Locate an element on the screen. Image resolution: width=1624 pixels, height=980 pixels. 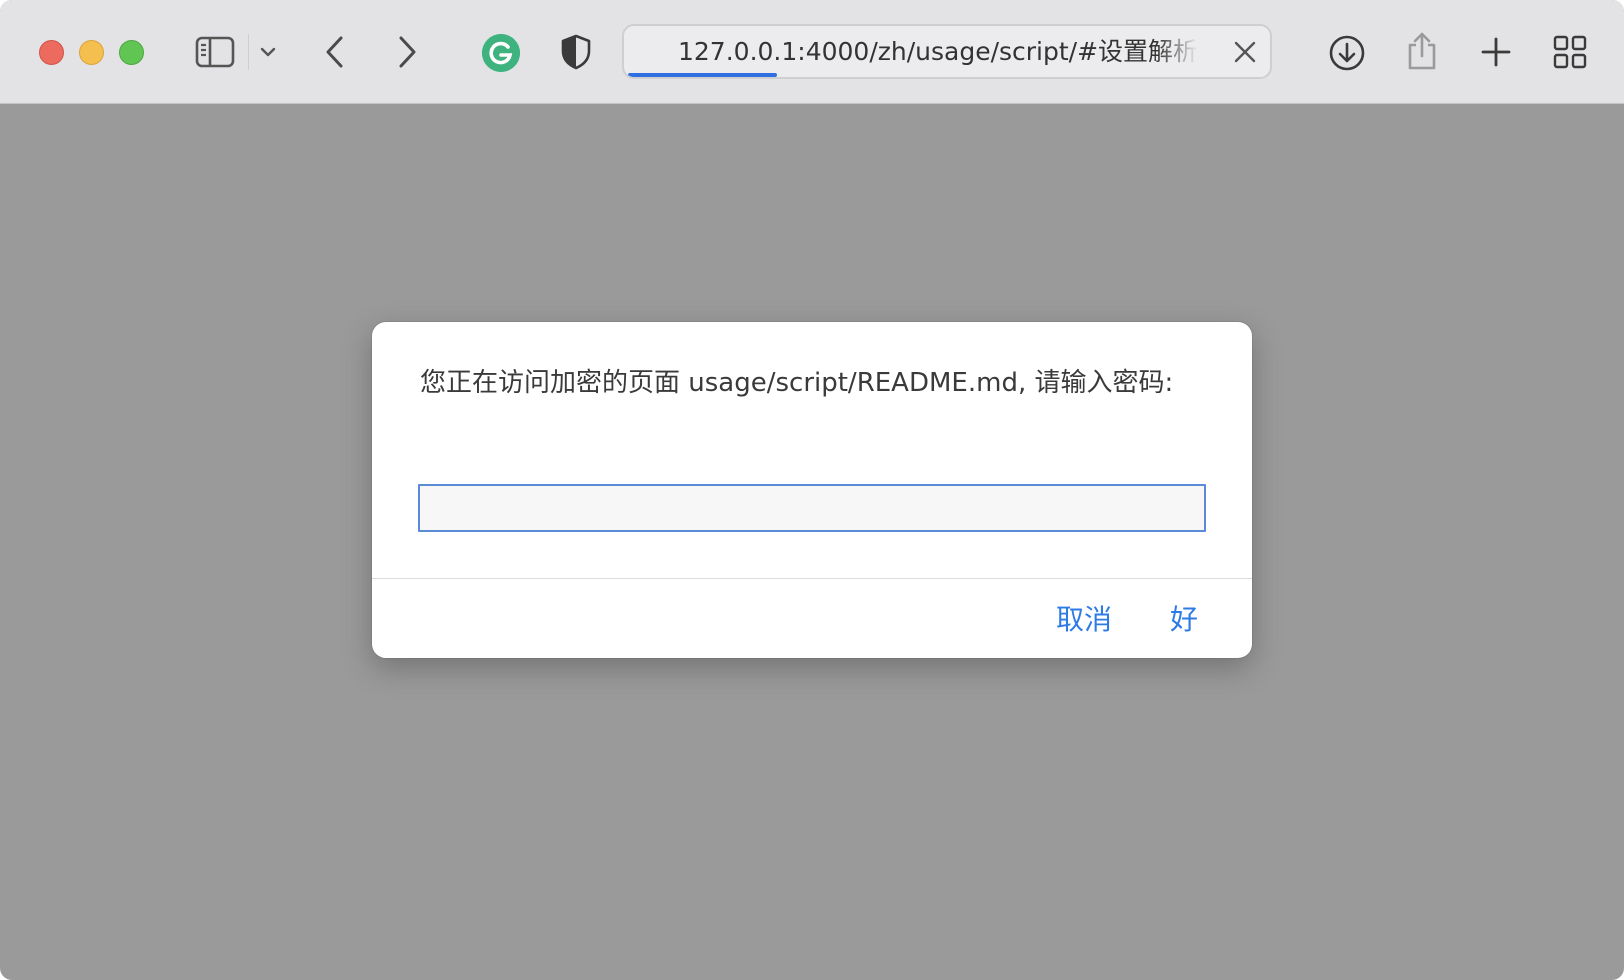
sidebar-icon is located at coordinates (215, 52).